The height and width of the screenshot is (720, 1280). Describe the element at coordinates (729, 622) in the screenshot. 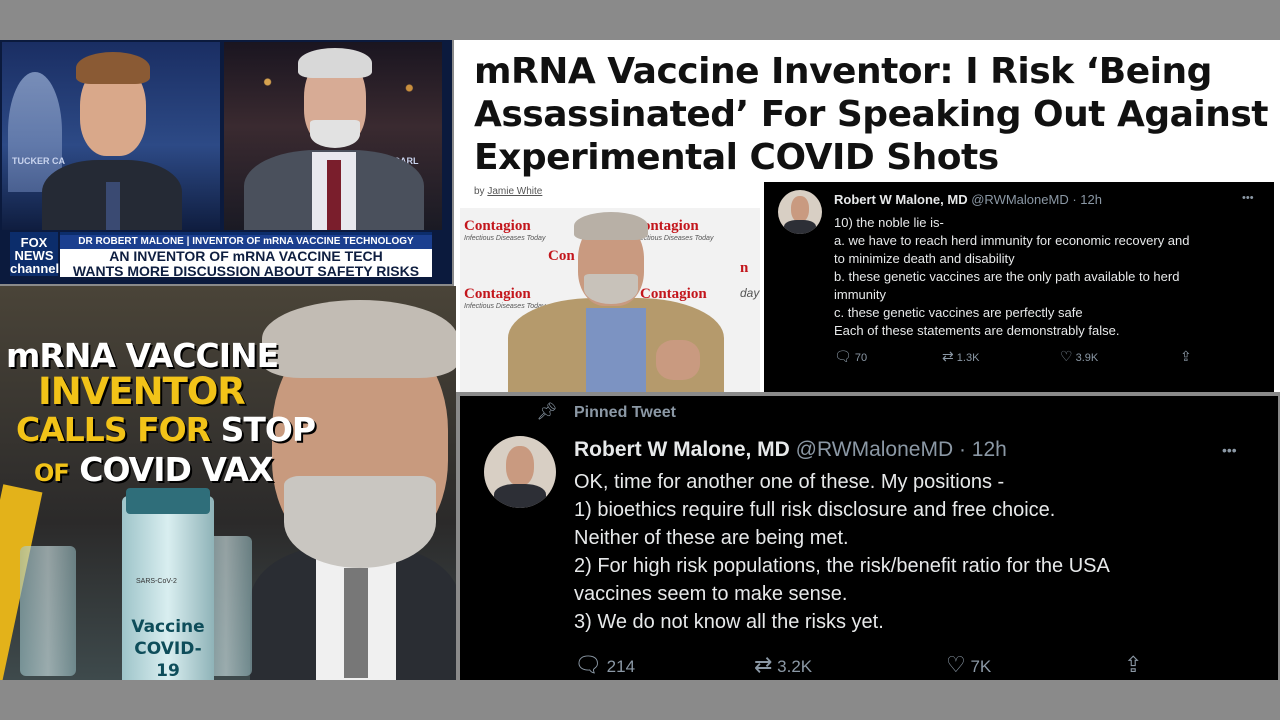

I see `tweet-large-line: 3) We do not know all the risks yet.` at that location.